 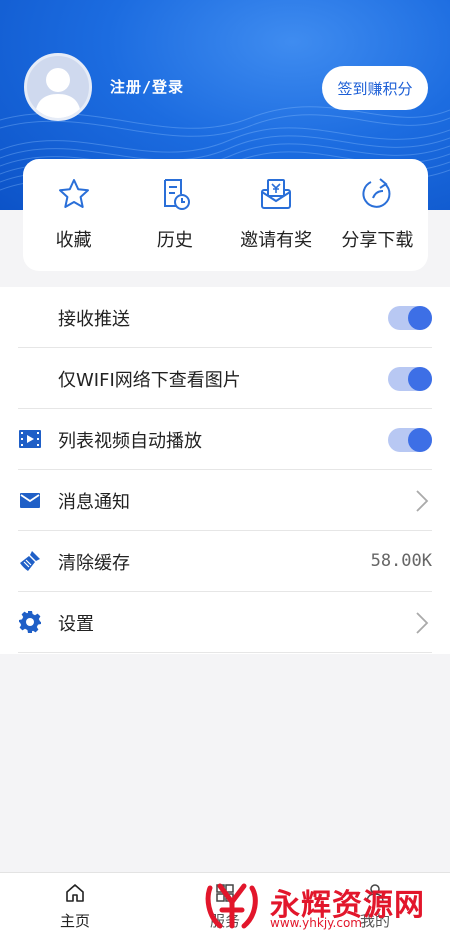 What do you see at coordinates (225, 893) in the screenshot?
I see `service-icon` at bounding box center [225, 893].